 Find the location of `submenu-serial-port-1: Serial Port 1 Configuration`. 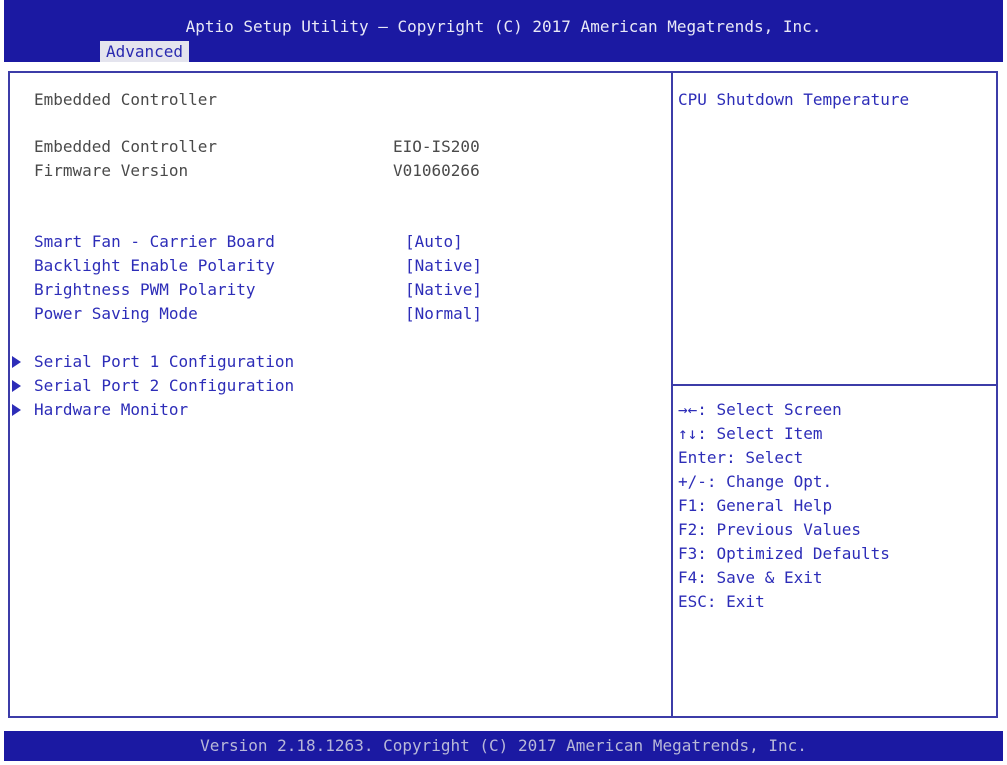

submenu-serial-port-1: Serial Port 1 Configuration is located at coordinates (164, 362).